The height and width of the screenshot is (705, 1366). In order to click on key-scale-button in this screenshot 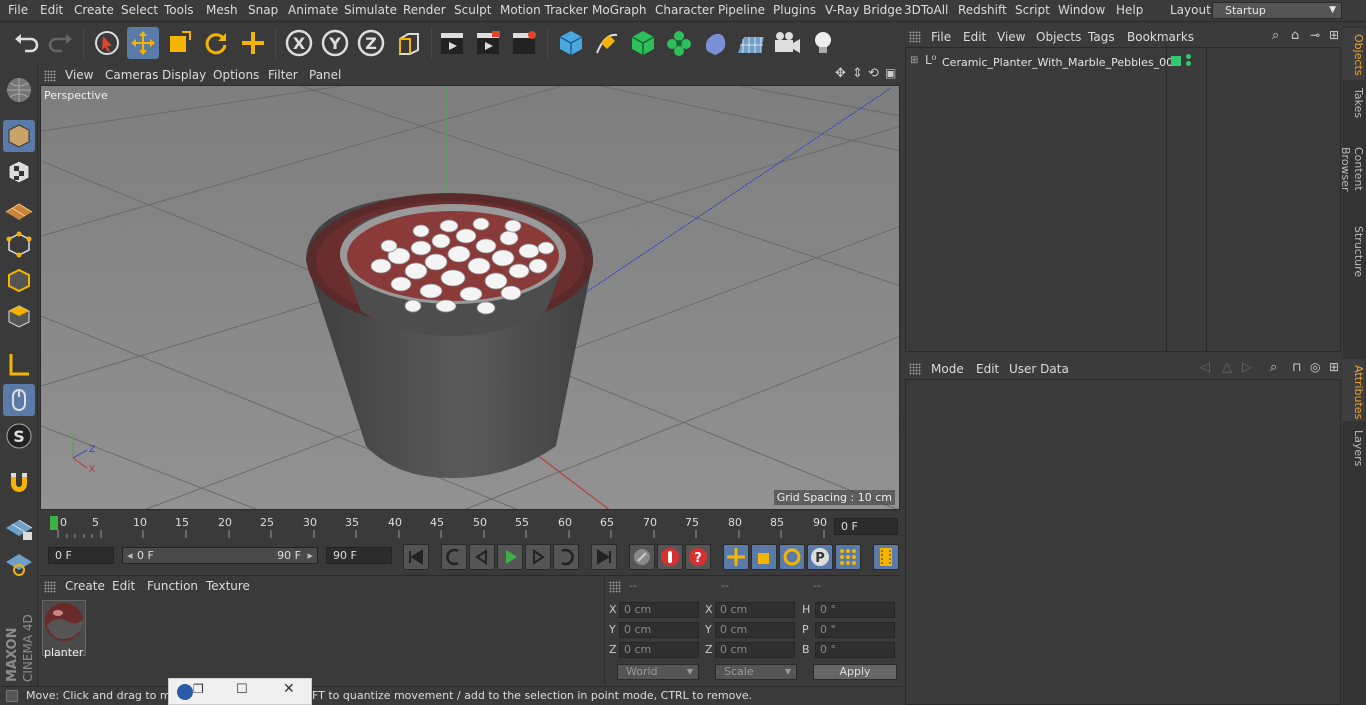, I will do `click(764, 557)`.